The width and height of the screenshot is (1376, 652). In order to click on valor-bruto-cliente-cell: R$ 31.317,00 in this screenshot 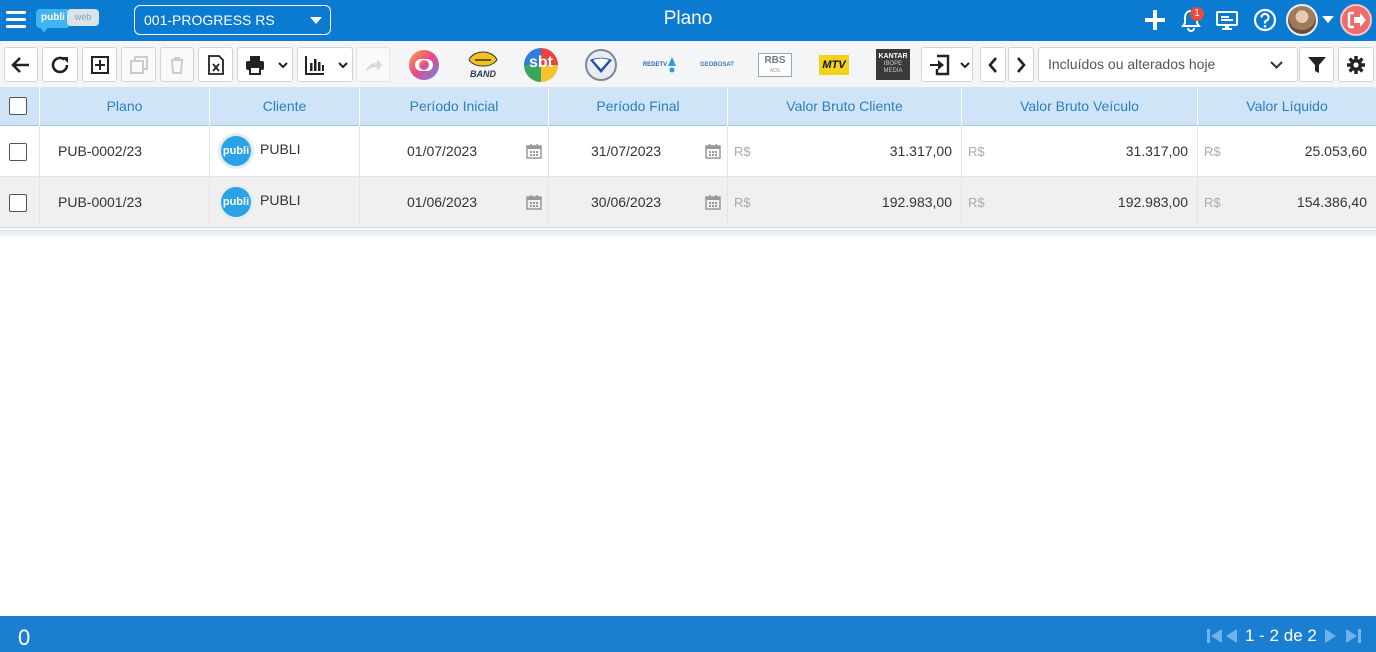, I will do `click(845, 151)`.